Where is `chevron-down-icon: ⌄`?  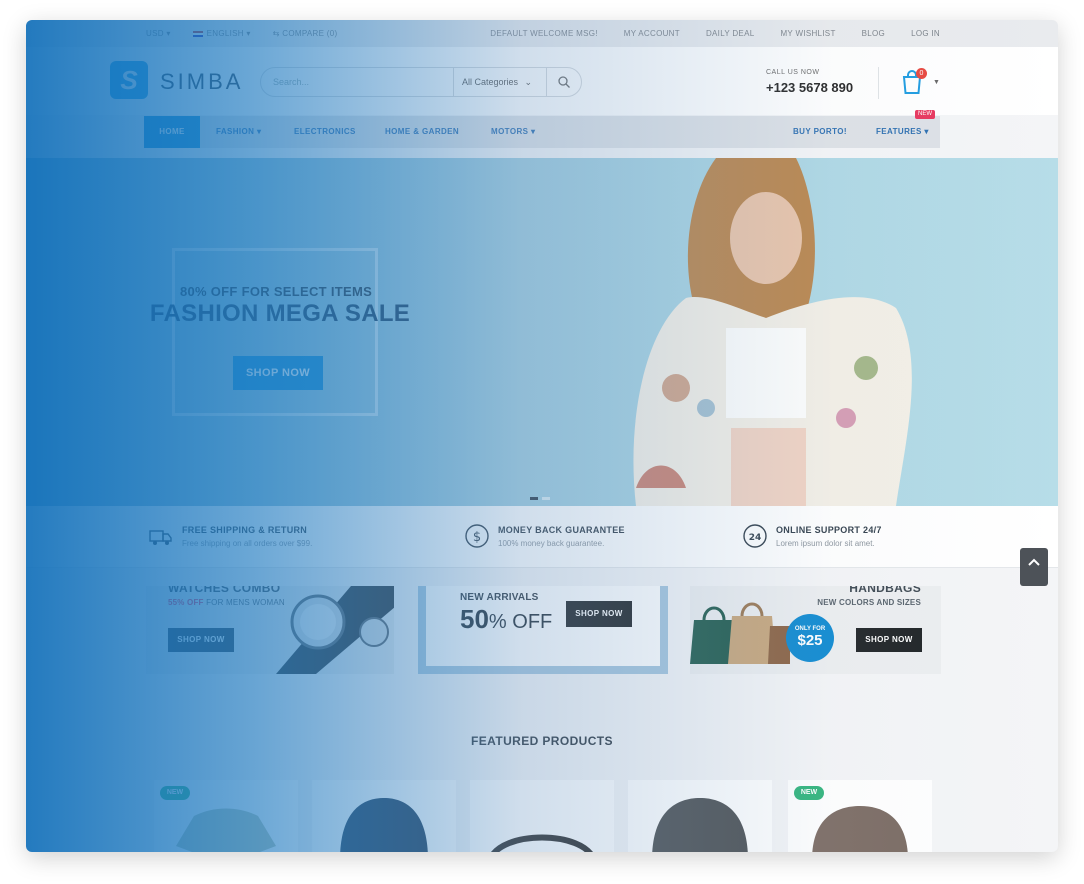
chevron-down-icon: ⌄ is located at coordinates (528, 82).